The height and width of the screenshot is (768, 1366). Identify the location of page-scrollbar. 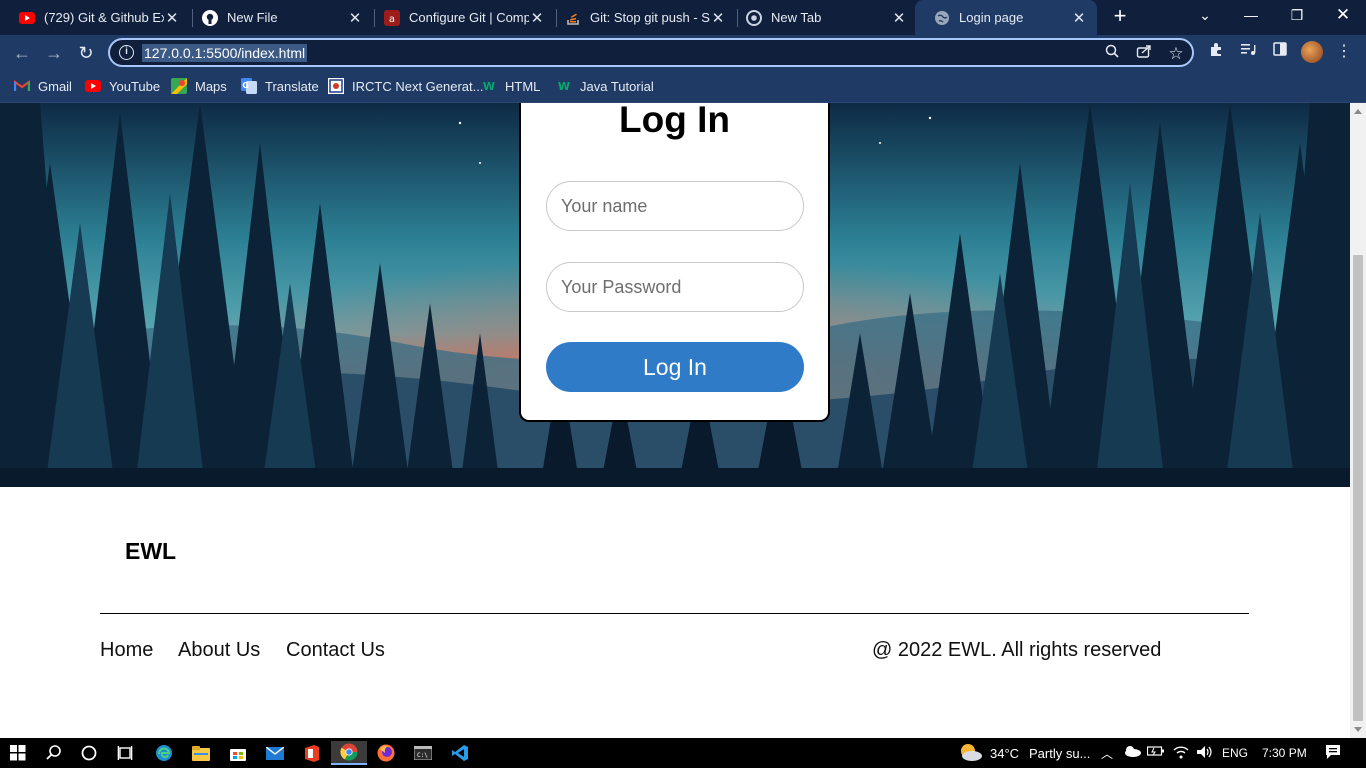
(1358, 420).